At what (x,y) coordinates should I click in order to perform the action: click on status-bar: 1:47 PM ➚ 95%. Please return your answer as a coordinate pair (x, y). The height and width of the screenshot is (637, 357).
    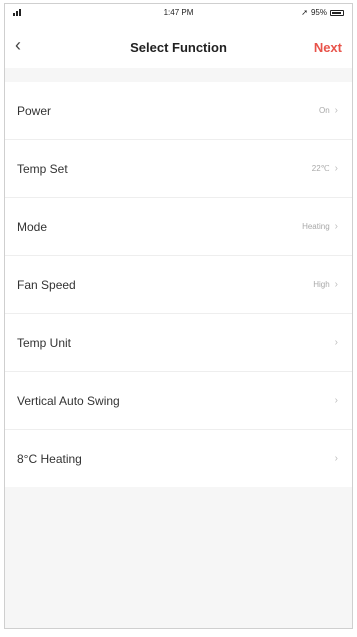
    Looking at the image, I should click on (178, 14).